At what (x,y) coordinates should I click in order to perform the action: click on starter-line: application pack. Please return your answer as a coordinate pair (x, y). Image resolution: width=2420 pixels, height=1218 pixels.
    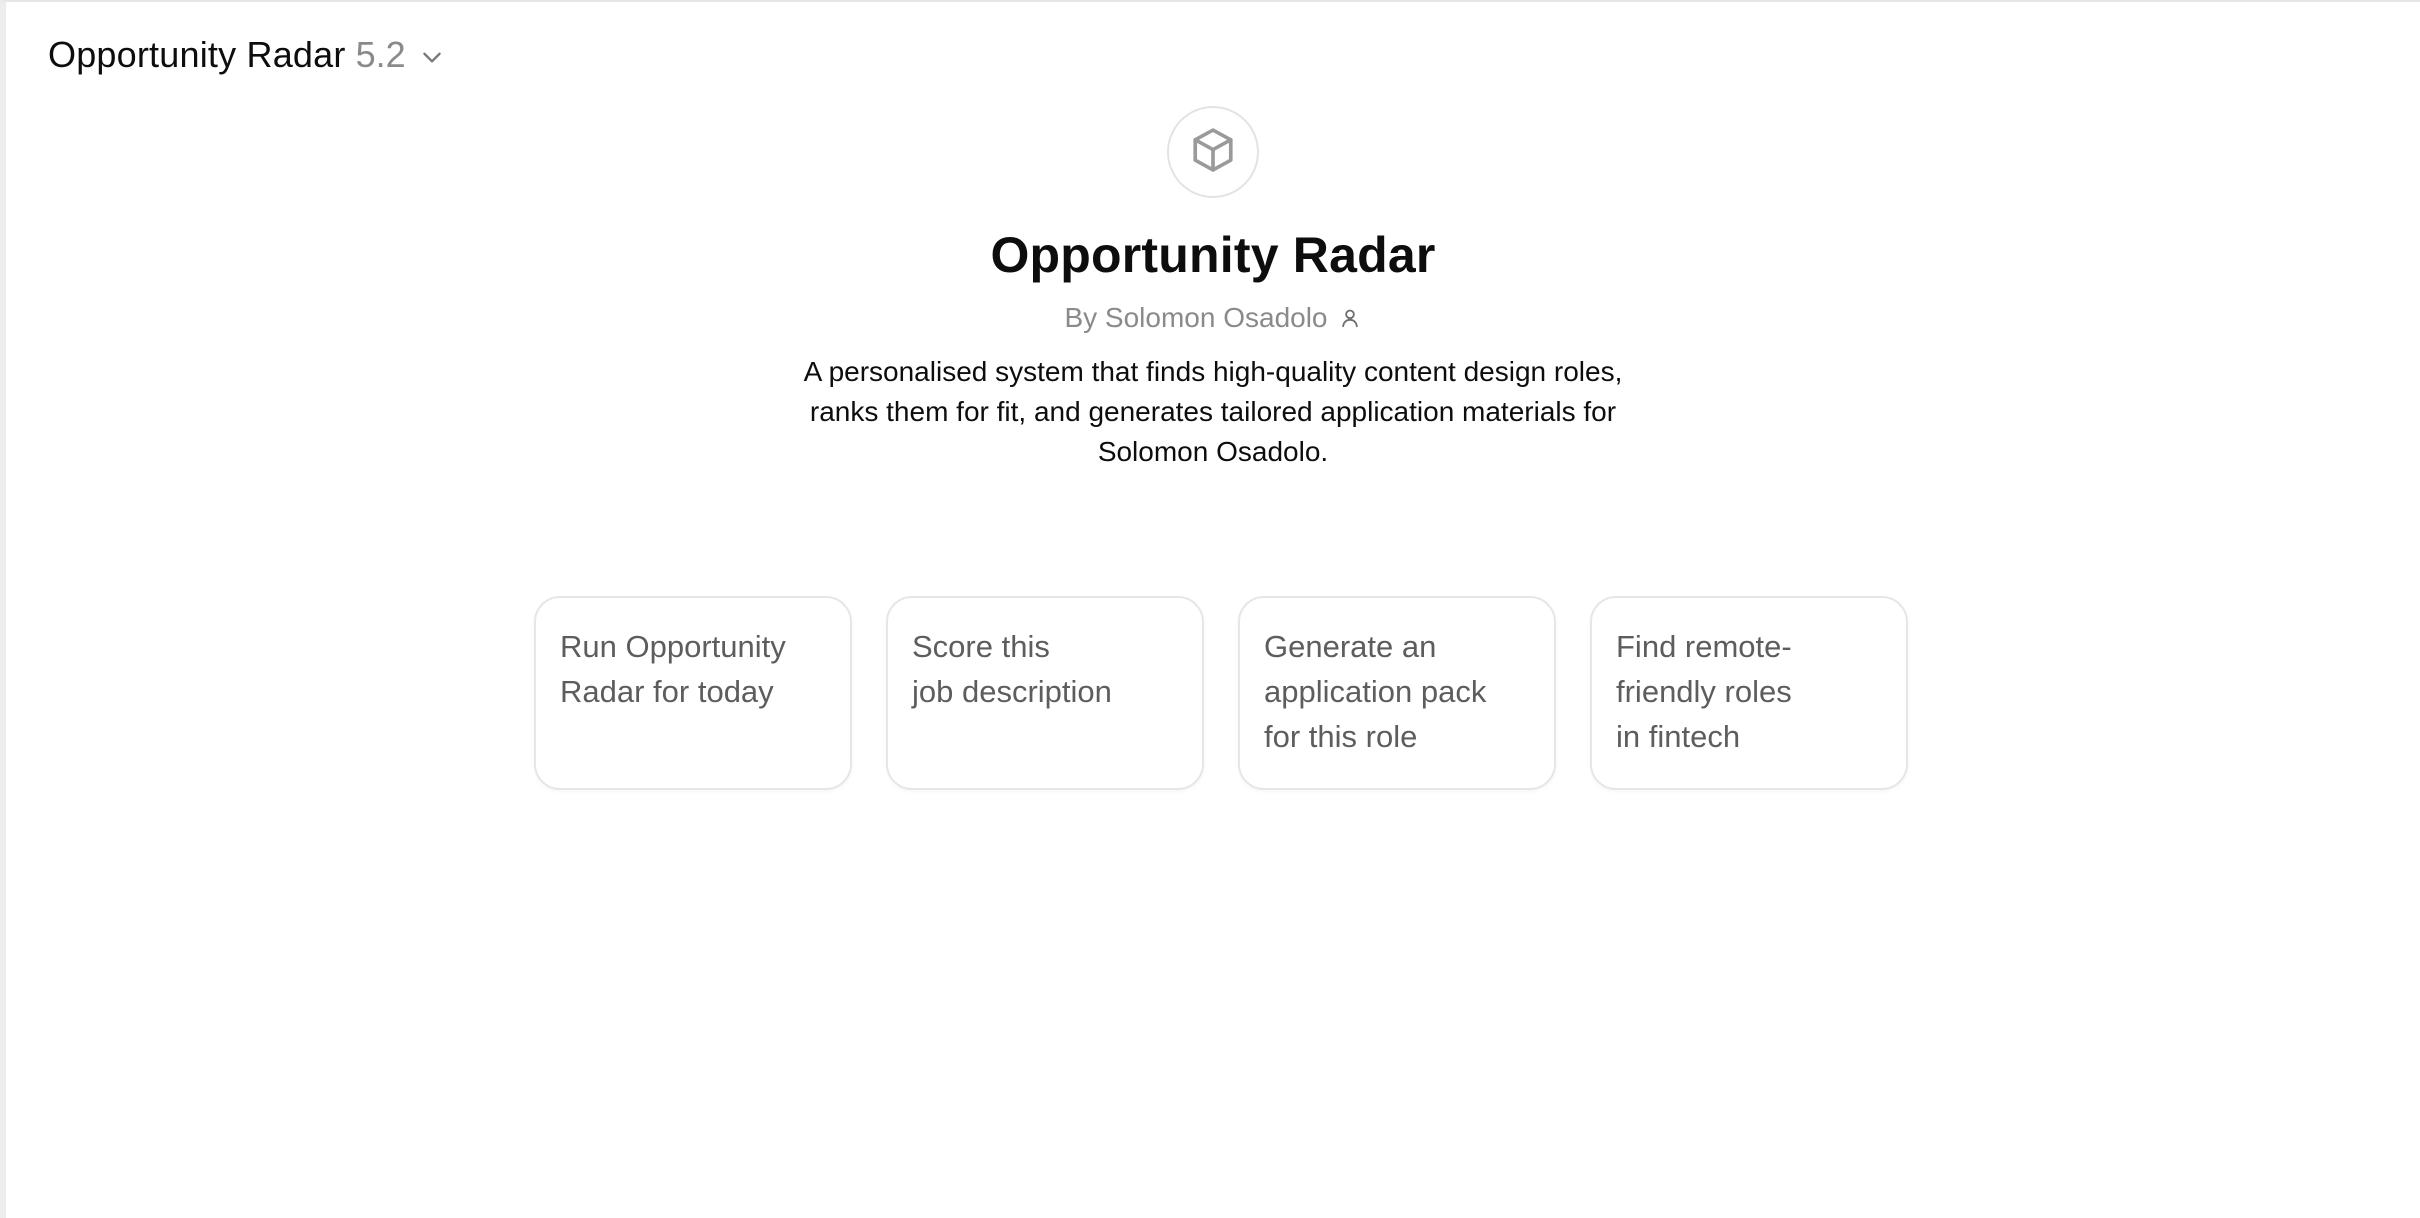
    Looking at the image, I should click on (1375, 691).